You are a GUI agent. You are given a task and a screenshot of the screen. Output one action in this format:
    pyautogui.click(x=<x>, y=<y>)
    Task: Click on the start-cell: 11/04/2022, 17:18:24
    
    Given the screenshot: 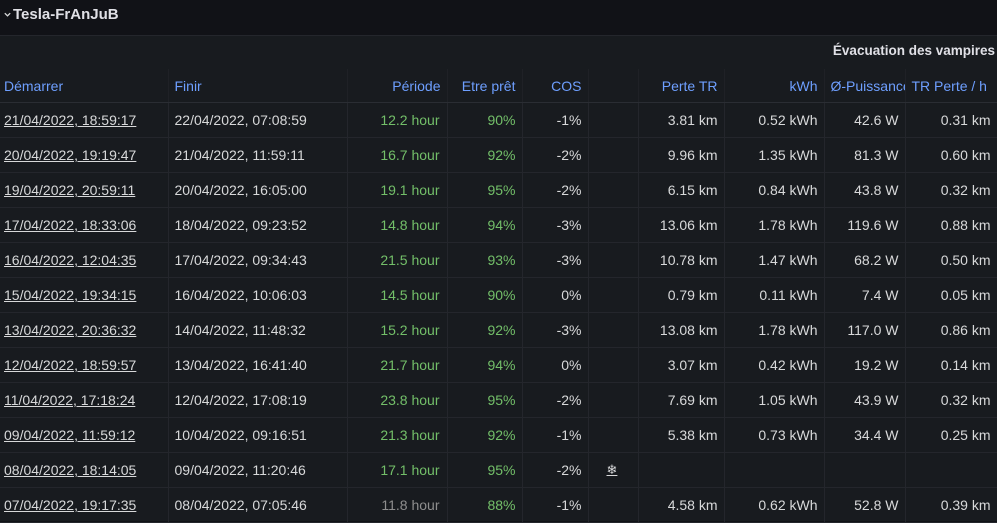 What is the action you would take?
    pyautogui.click(x=84, y=400)
    